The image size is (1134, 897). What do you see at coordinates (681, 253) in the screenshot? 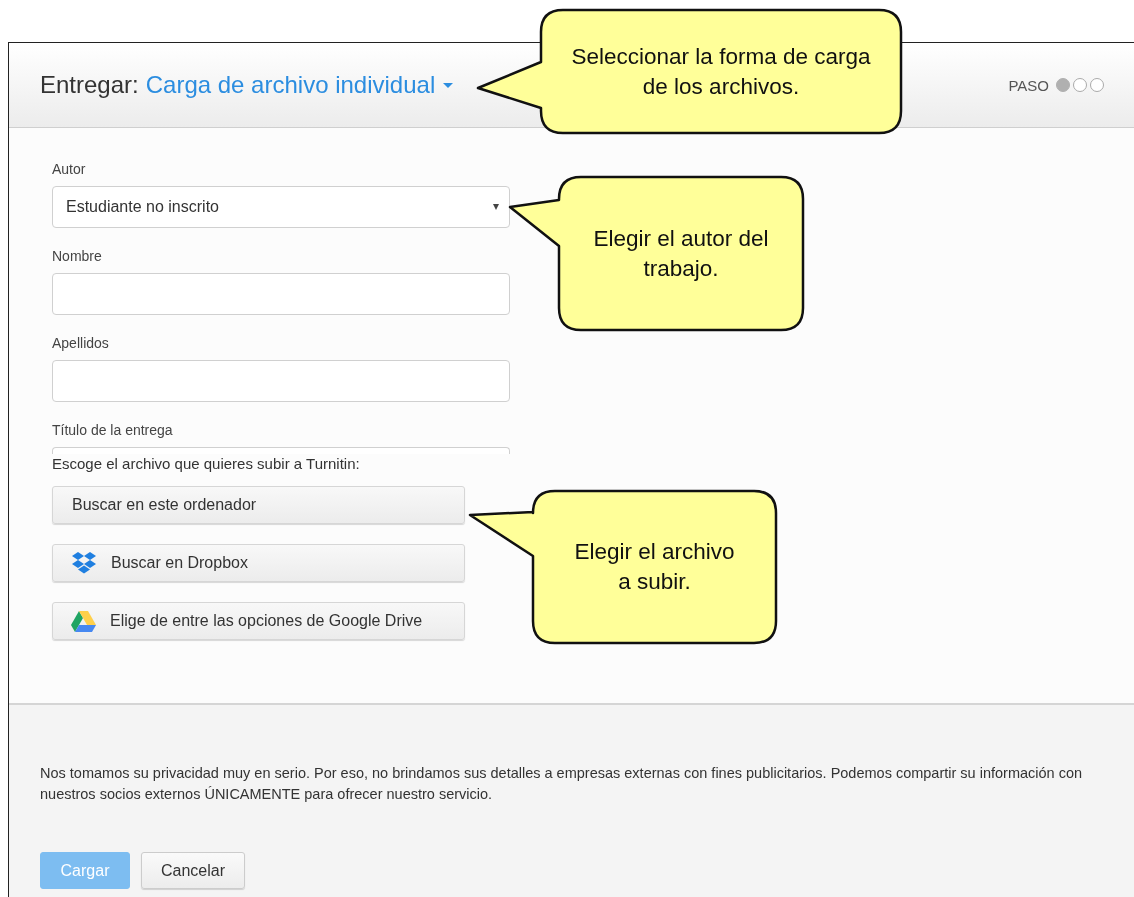
I see `callout-text: Elegir el autor del trabajo.` at bounding box center [681, 253].